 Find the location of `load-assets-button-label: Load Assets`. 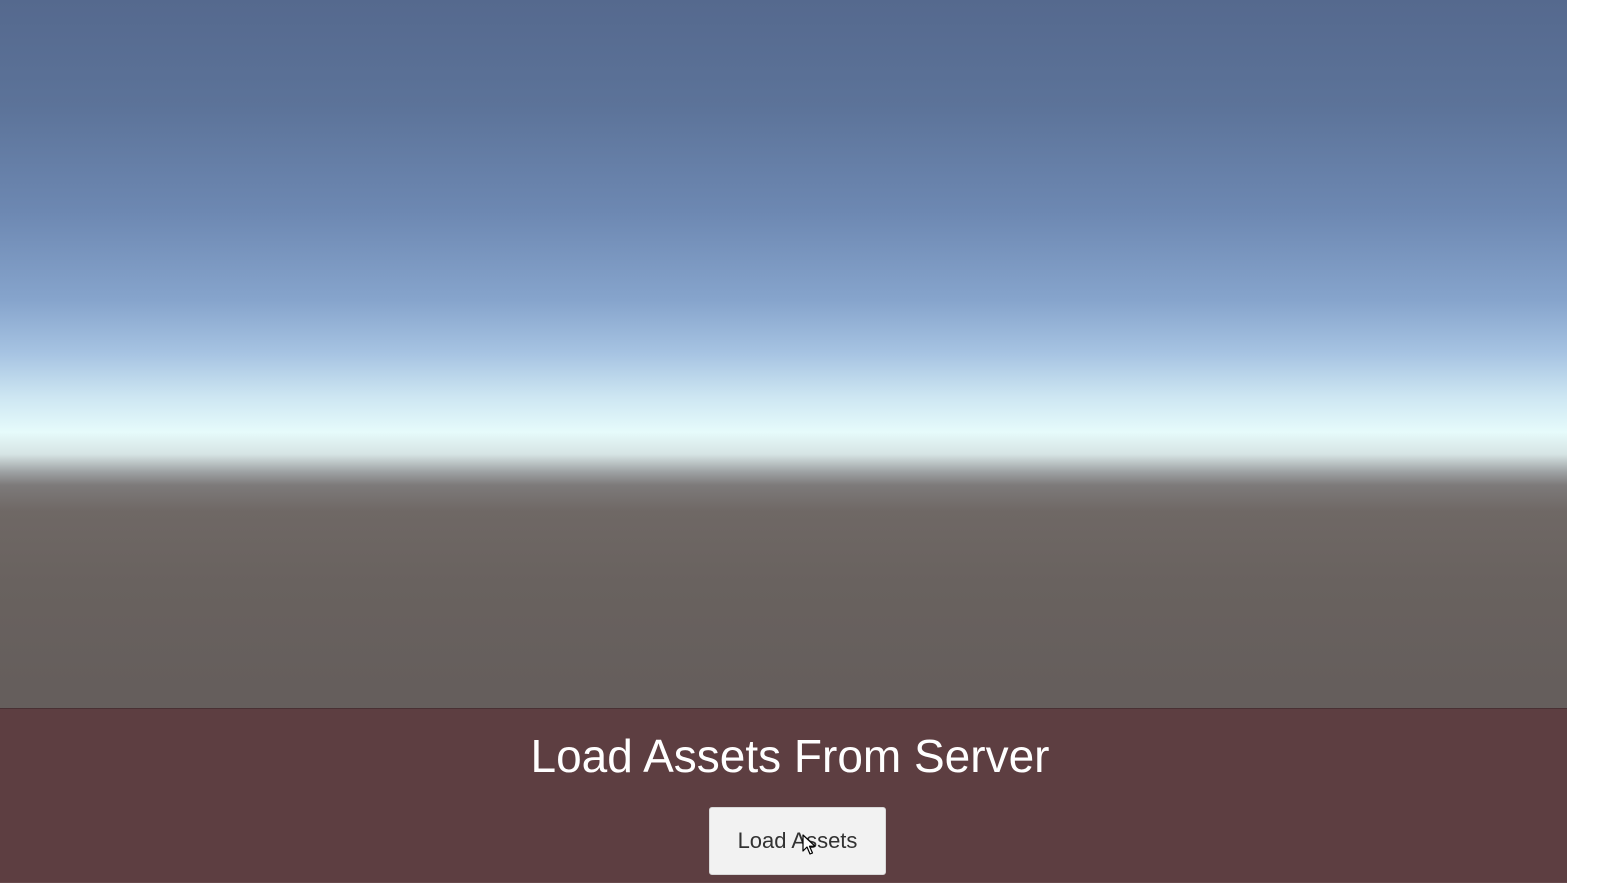

load-assets-button-label: Load Assets is located at coordinates (797, 840).